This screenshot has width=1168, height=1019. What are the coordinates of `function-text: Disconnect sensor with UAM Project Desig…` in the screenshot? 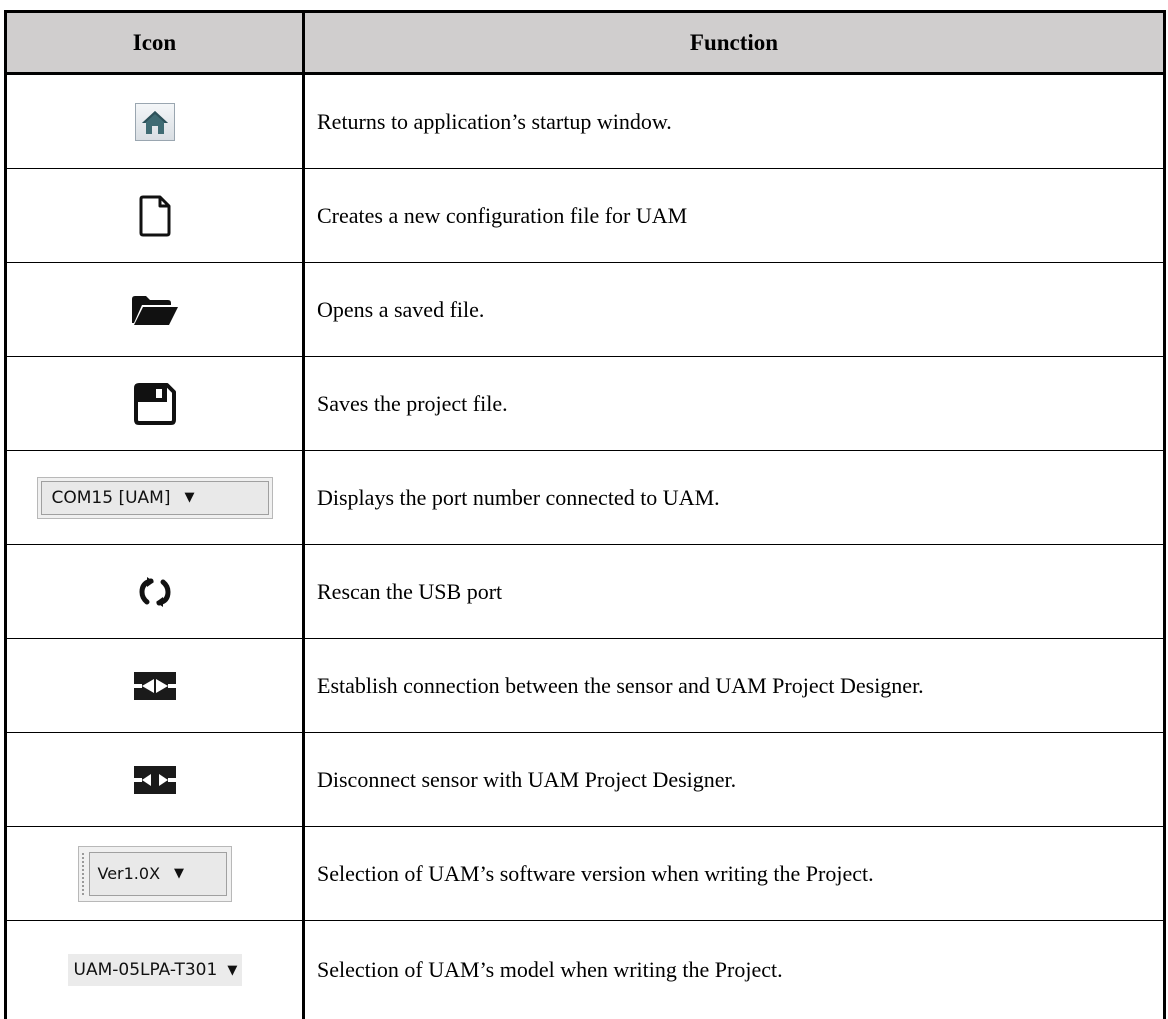 It's located at (527, 779).